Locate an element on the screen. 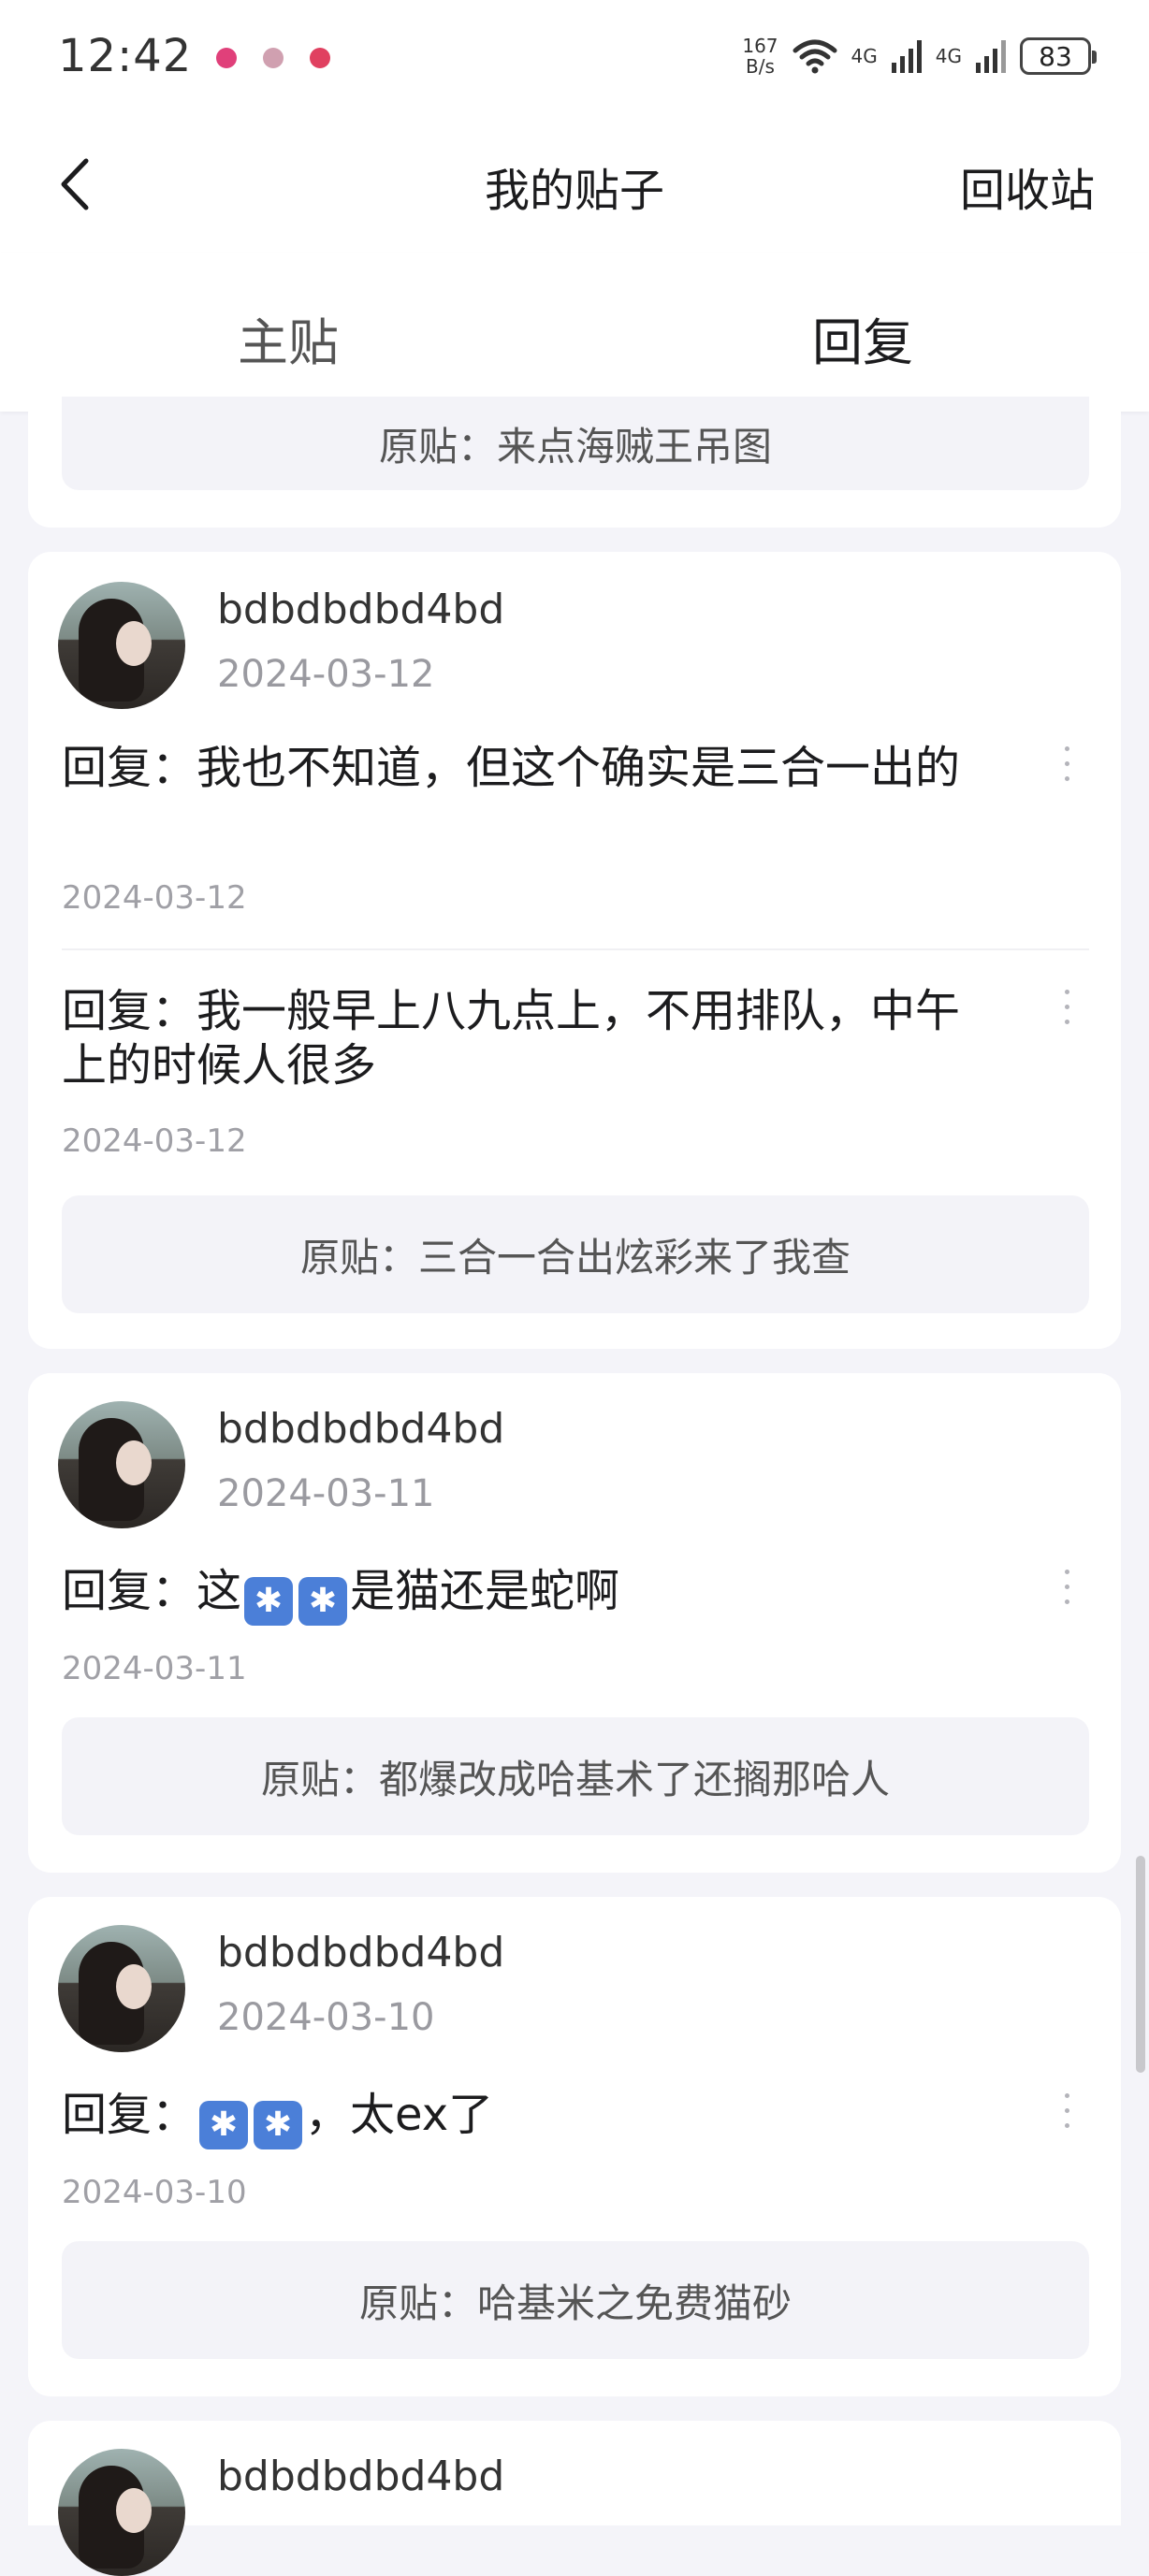 This screenshot has width=1149, height=2576. post-date: 2024-03-10 is located at coordinates (326, 2017).